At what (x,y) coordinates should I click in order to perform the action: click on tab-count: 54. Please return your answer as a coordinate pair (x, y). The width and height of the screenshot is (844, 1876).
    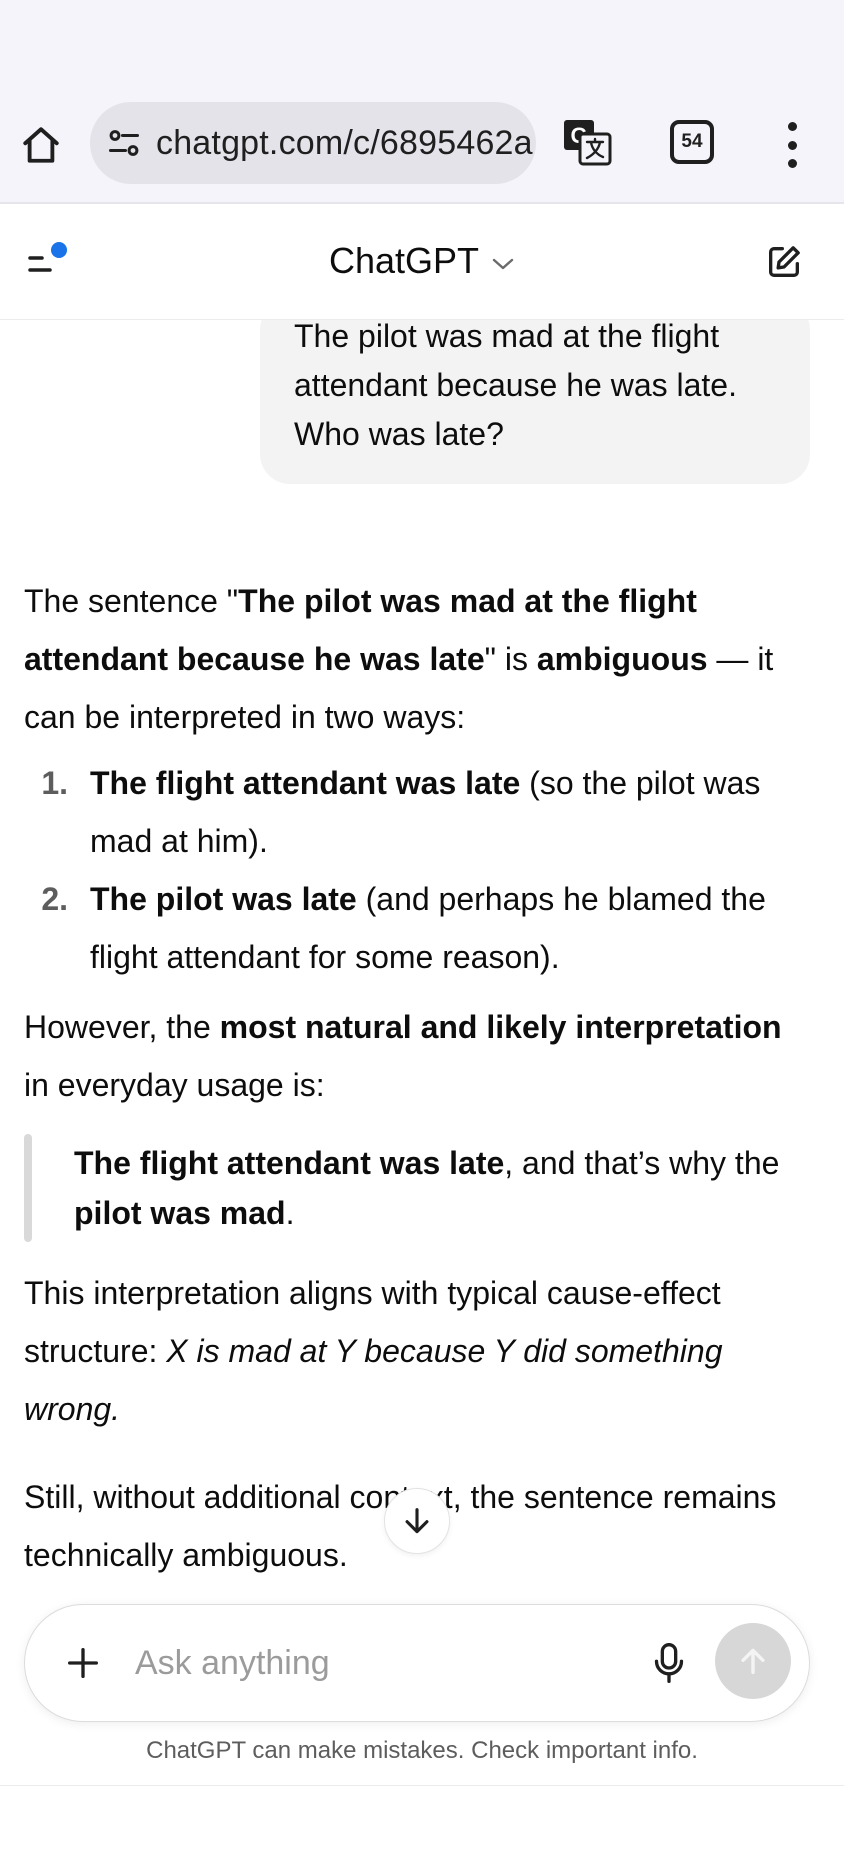
    Looking at the image, I should click on (692, 141).